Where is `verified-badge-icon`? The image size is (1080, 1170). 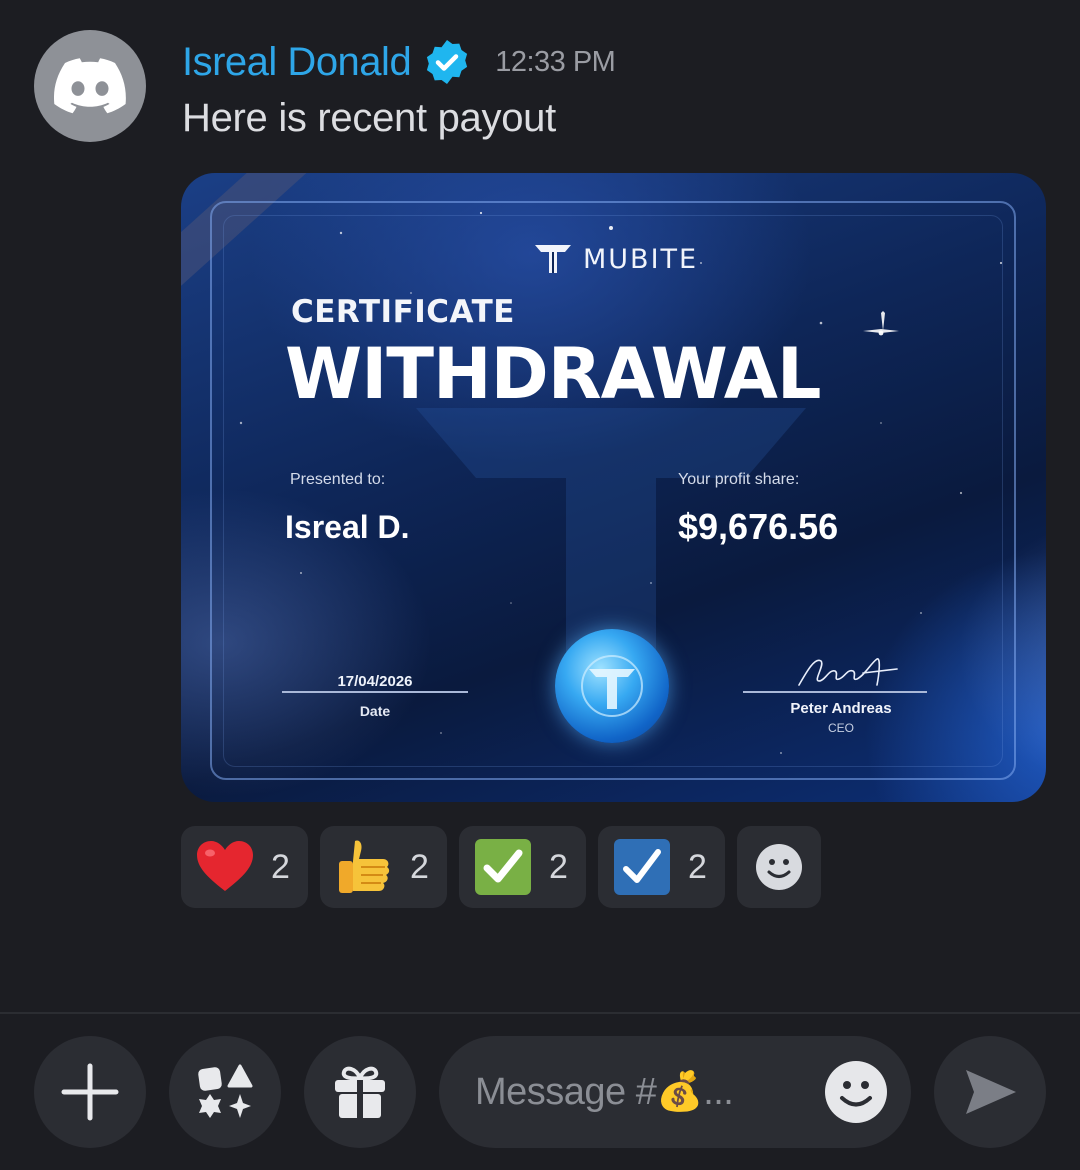
verified-badge-icon is located at coordinates (447, 62).